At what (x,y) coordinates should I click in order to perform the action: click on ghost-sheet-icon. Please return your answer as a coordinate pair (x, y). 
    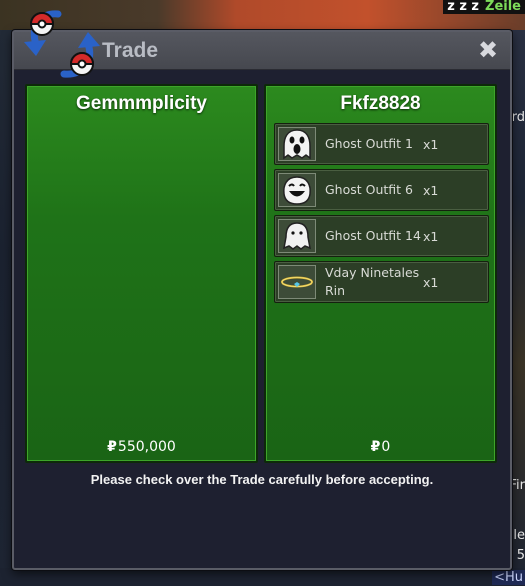
    Looking at the image, I should click on (297, 236).